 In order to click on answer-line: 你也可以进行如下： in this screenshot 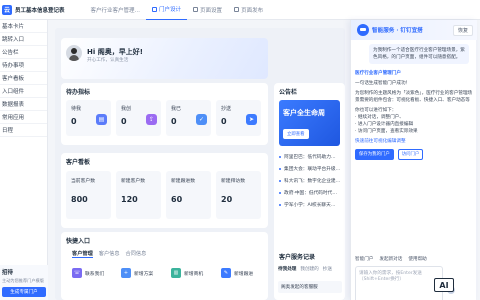, I will do `click(376, 110)`.